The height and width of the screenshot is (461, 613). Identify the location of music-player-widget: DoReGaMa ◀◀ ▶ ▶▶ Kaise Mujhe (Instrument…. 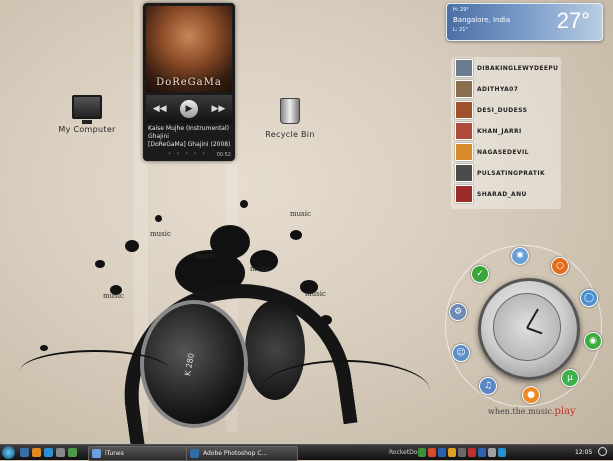
(189, 82).